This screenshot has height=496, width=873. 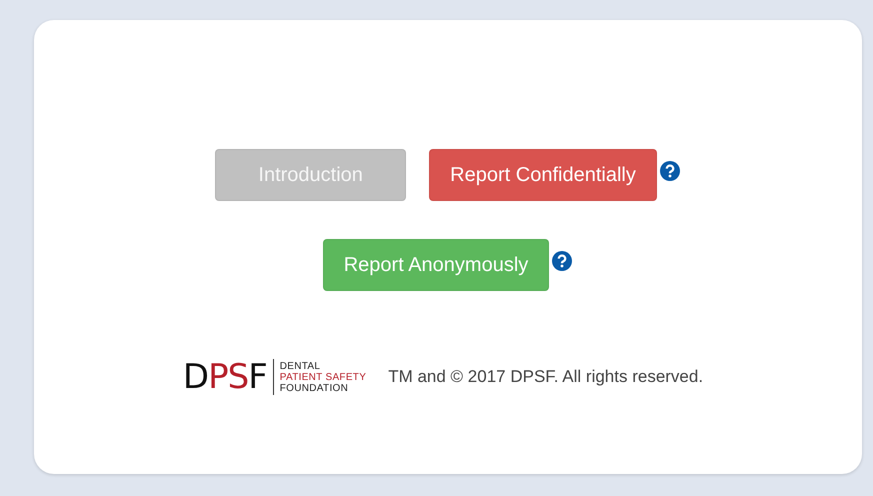 What do you see at coordinates (436, 265) in the screenshot?
I see `report-button: Report Anonymously` at bounding box center [436, 265].